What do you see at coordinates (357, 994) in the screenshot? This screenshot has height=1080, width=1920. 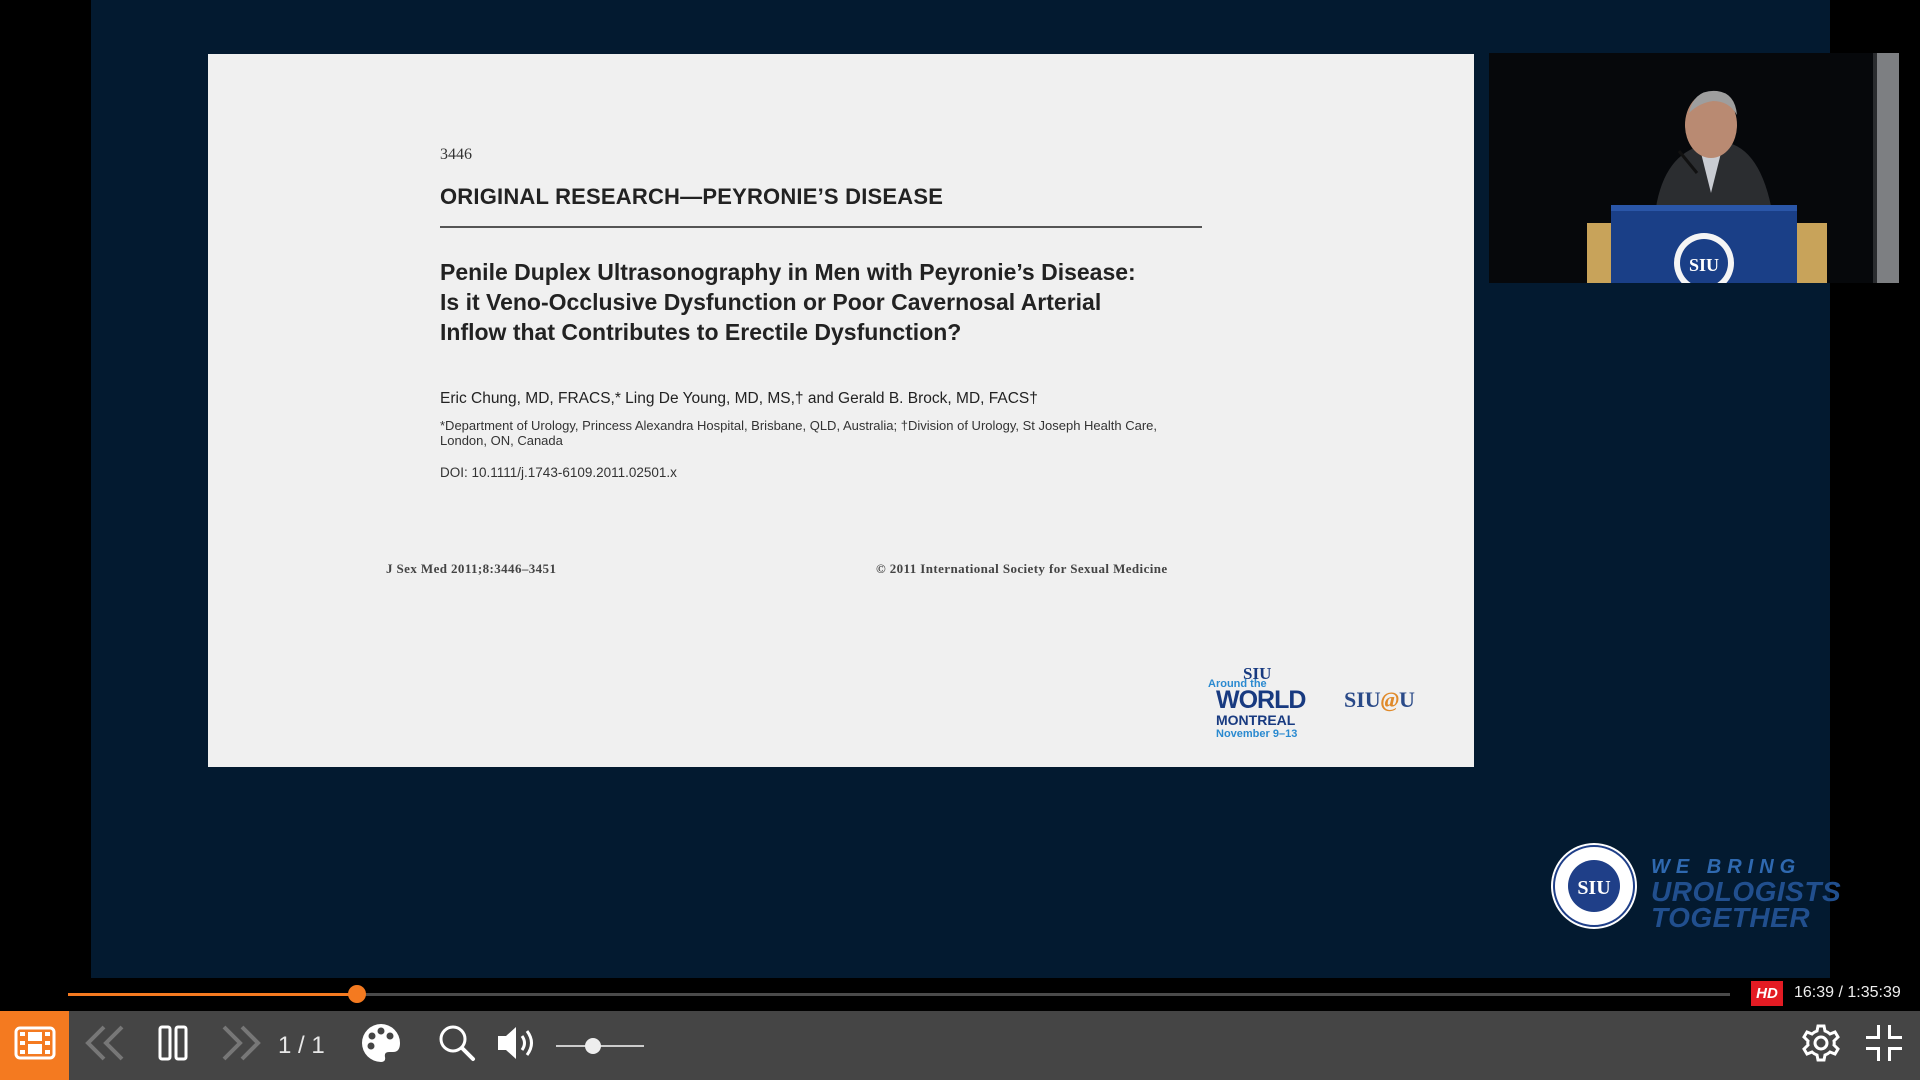 I see `seek-handle` at bounding box center [357, 994].